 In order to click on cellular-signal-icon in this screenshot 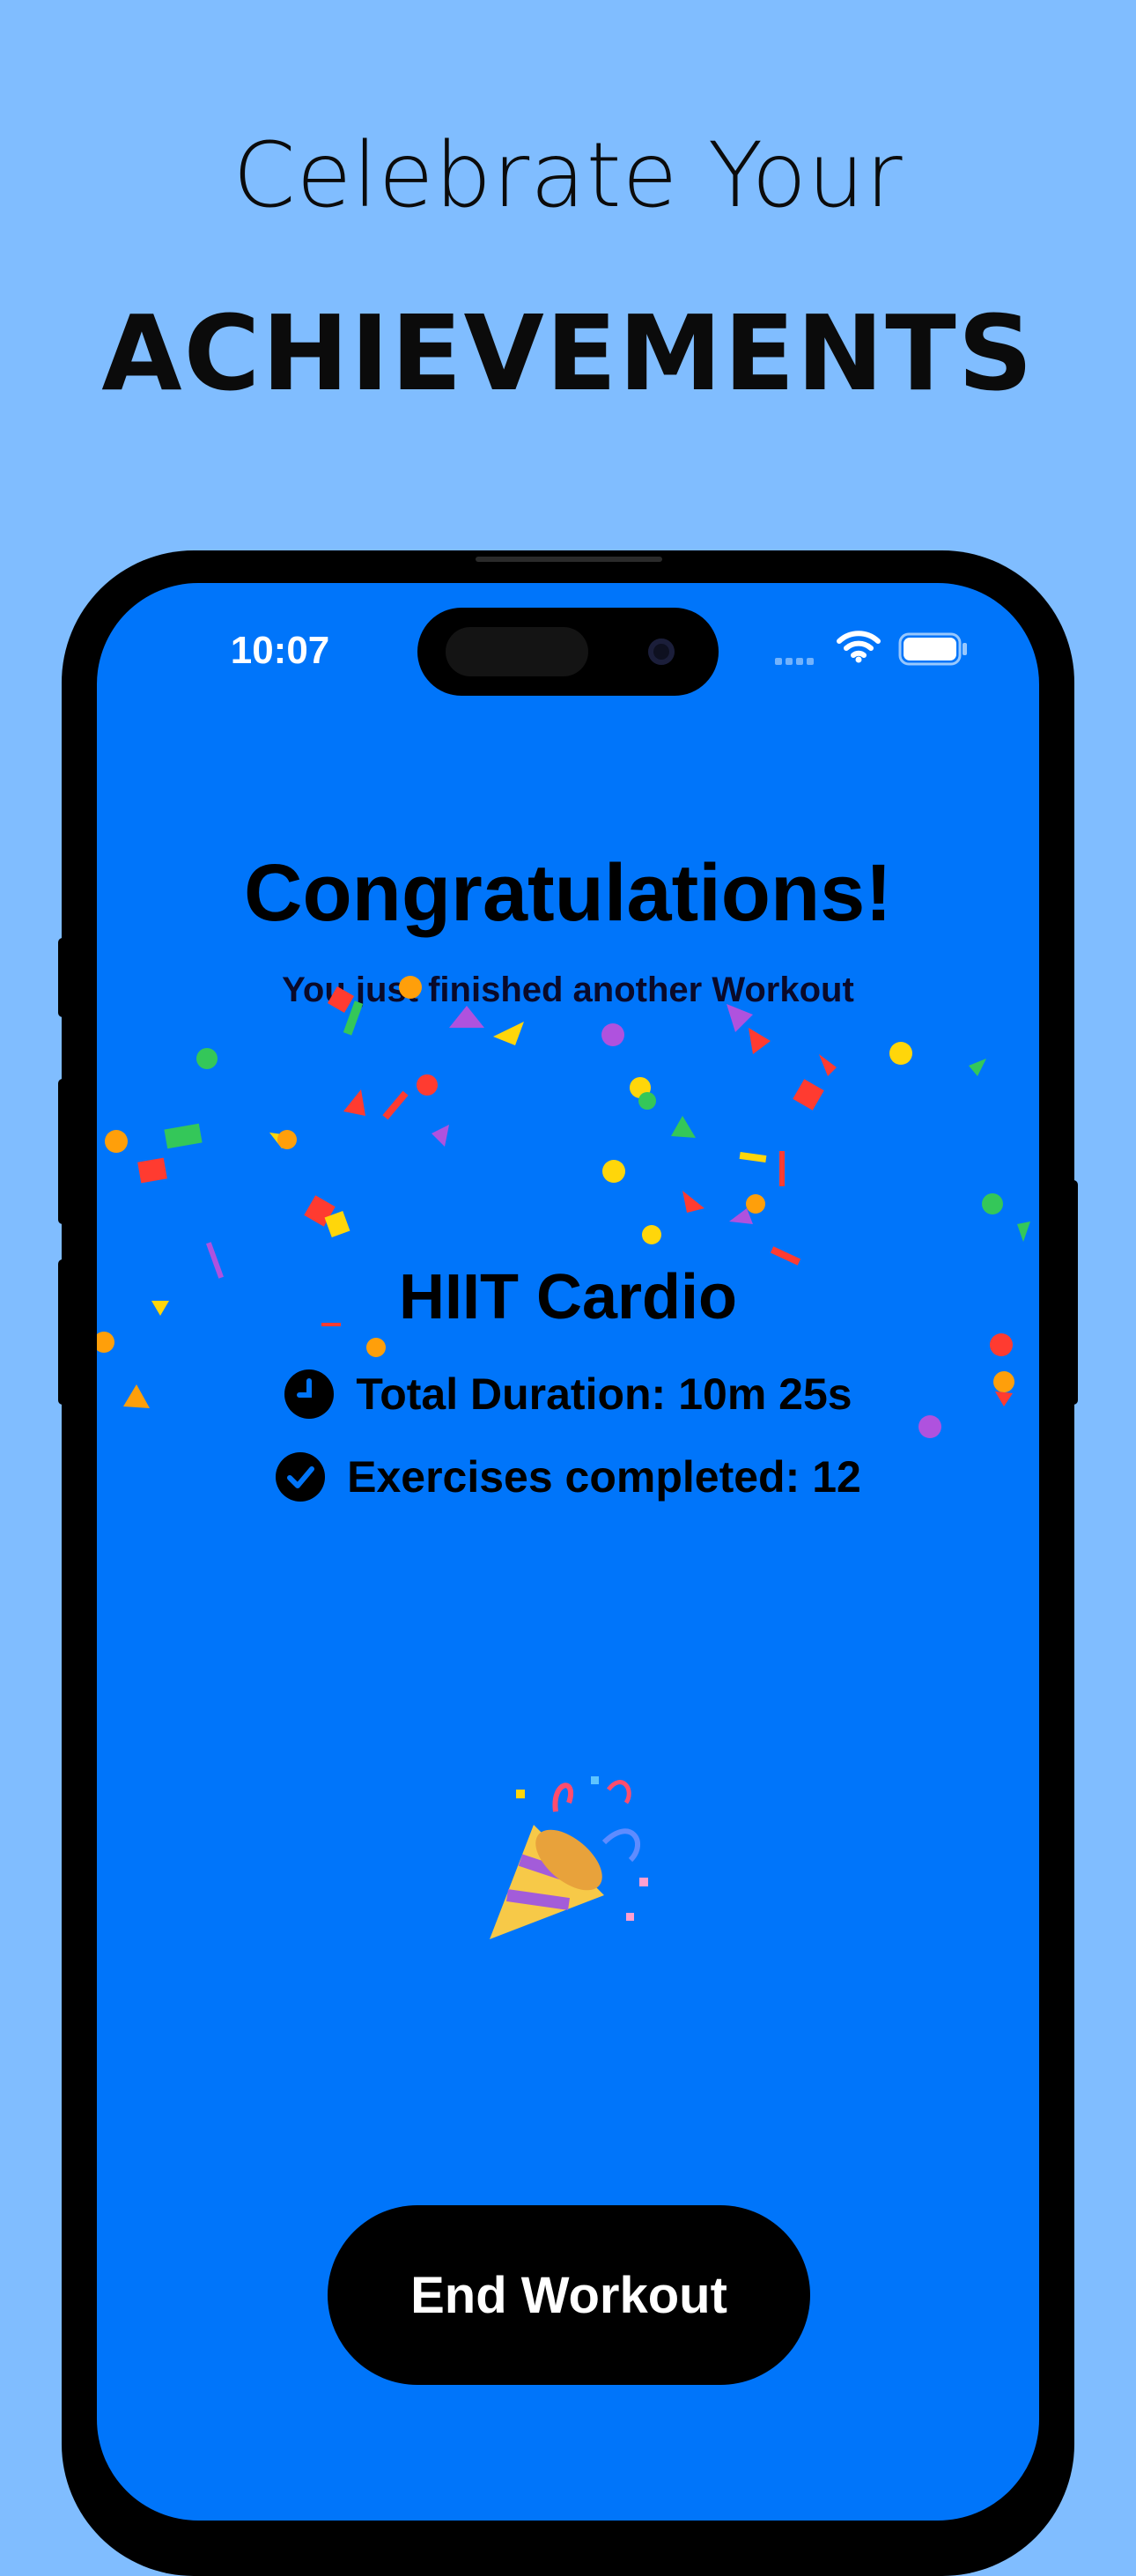, I will do `click(796, 661)`.